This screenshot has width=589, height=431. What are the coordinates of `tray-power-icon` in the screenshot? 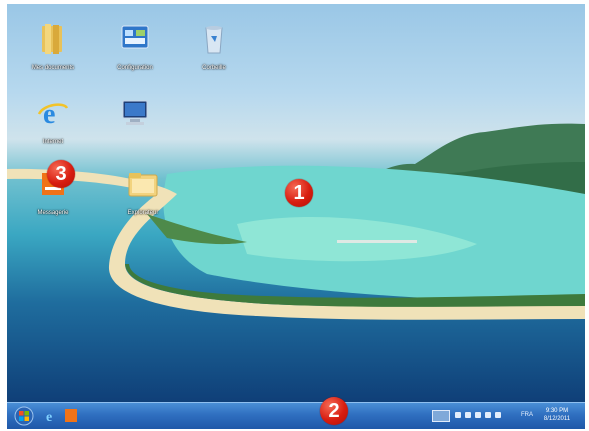 It's located at (488, 415).